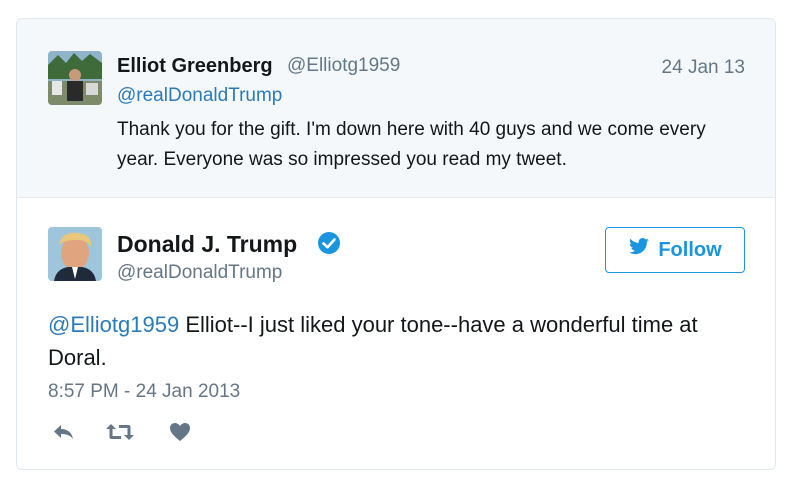  What do you see at coordinates (195, 66) in the screenshot?
I see `quoted-author-name: Elliot Greenberg` at bounding box center [195, 66].